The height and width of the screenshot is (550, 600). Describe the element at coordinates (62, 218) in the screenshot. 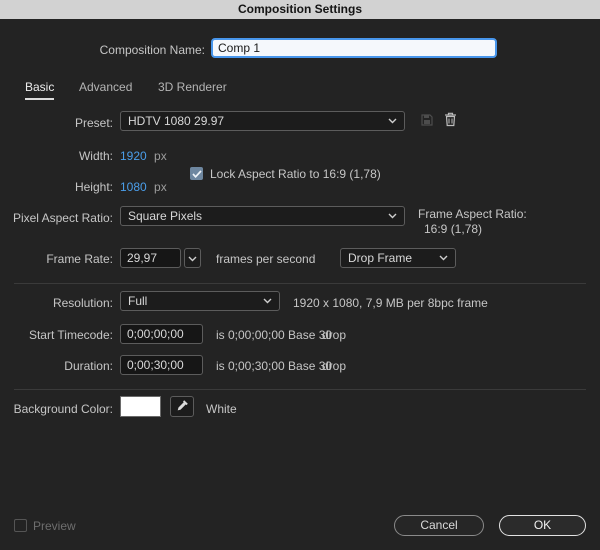

I see `pixel-aspect-label: Pixel Aspect Ratio:` at that location.